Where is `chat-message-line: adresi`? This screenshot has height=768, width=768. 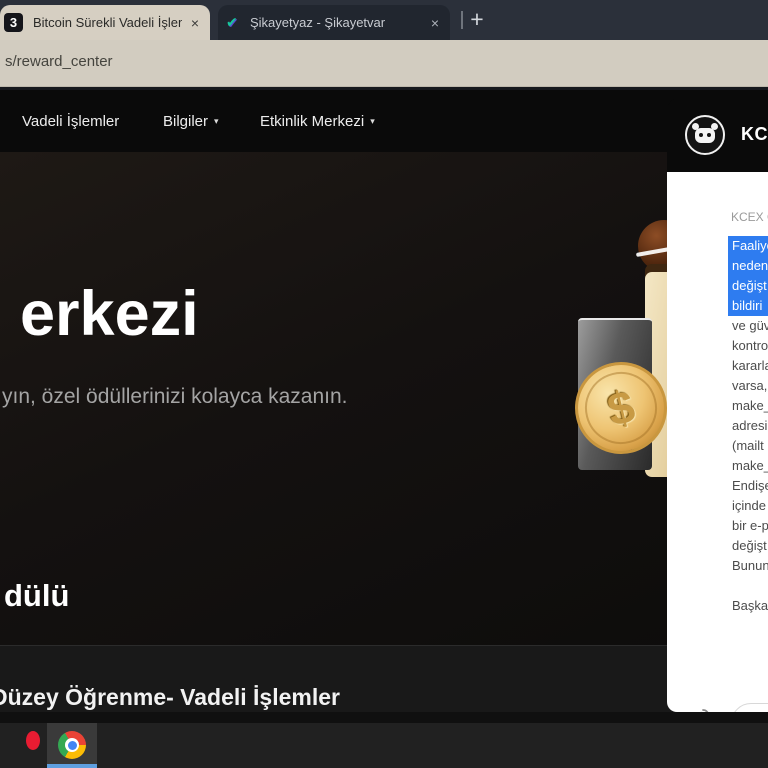
chat-message-line: adresi is located at coordinates (750, 425).